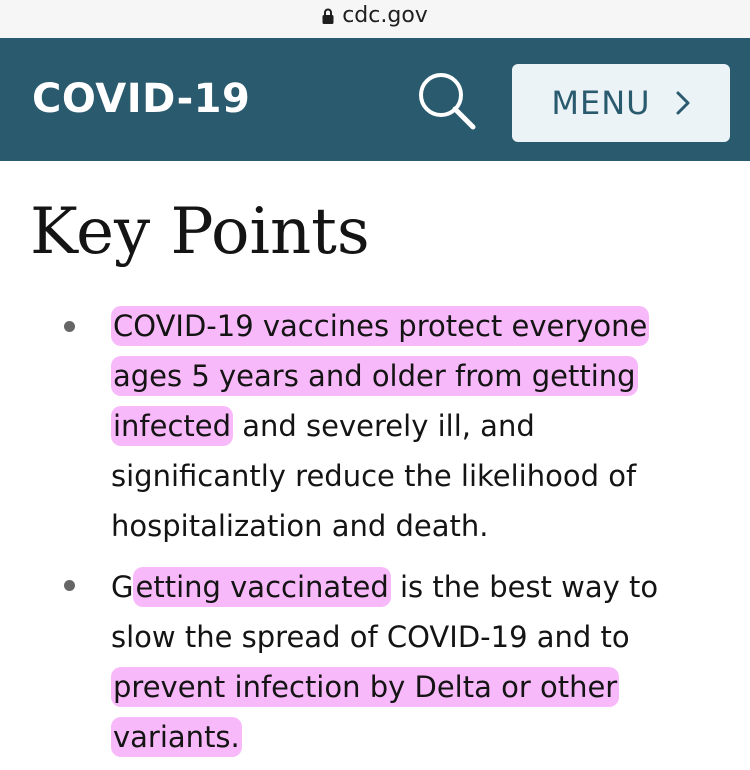 The image size is (750, 770). I want to click on url-display: cdc.gov, so click(375, 16).